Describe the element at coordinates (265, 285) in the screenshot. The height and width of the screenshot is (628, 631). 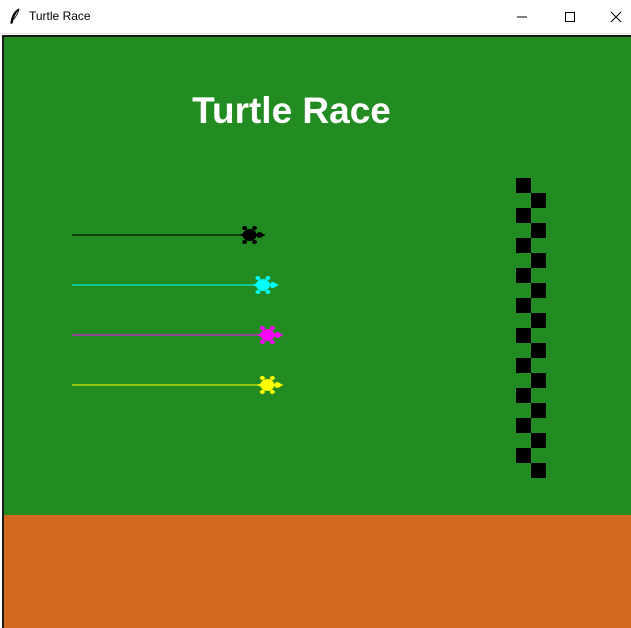
I see `turtle-cyan` at that location.